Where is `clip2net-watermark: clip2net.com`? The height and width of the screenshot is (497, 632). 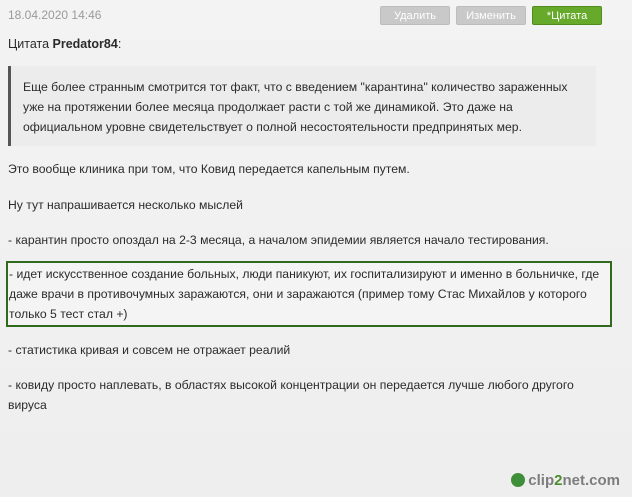 clip2net-watermark: clip2net.com is located at coordinates (565, 480).